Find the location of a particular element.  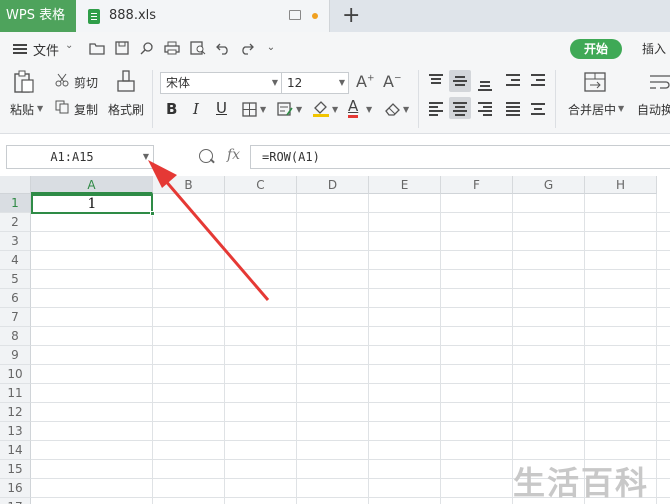

redo-icon is located at coordinates (247, 48).